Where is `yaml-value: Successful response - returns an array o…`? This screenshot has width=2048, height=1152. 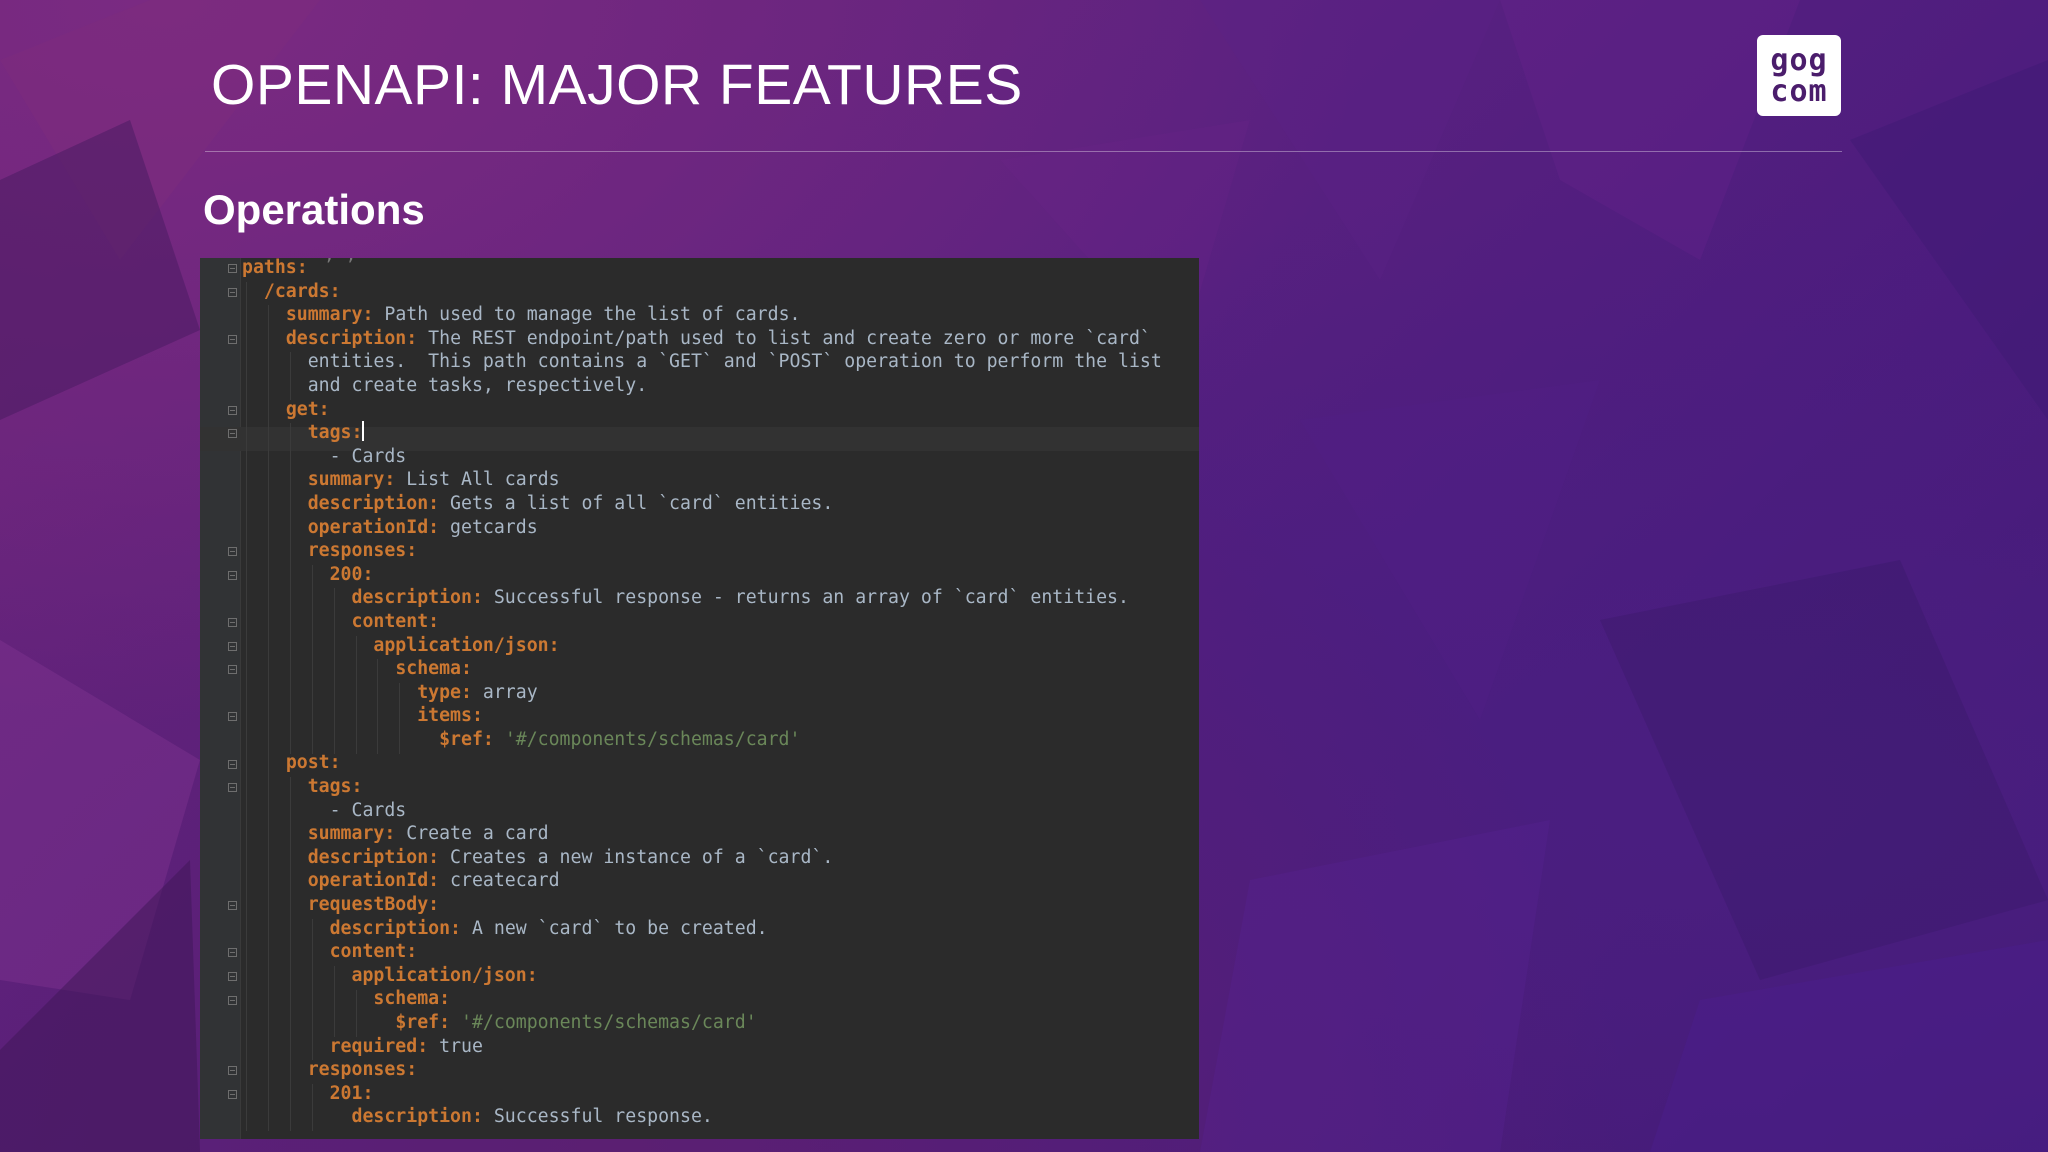
yaml-value: Successful response - returns an array o… is located at coordinates (805, 598).